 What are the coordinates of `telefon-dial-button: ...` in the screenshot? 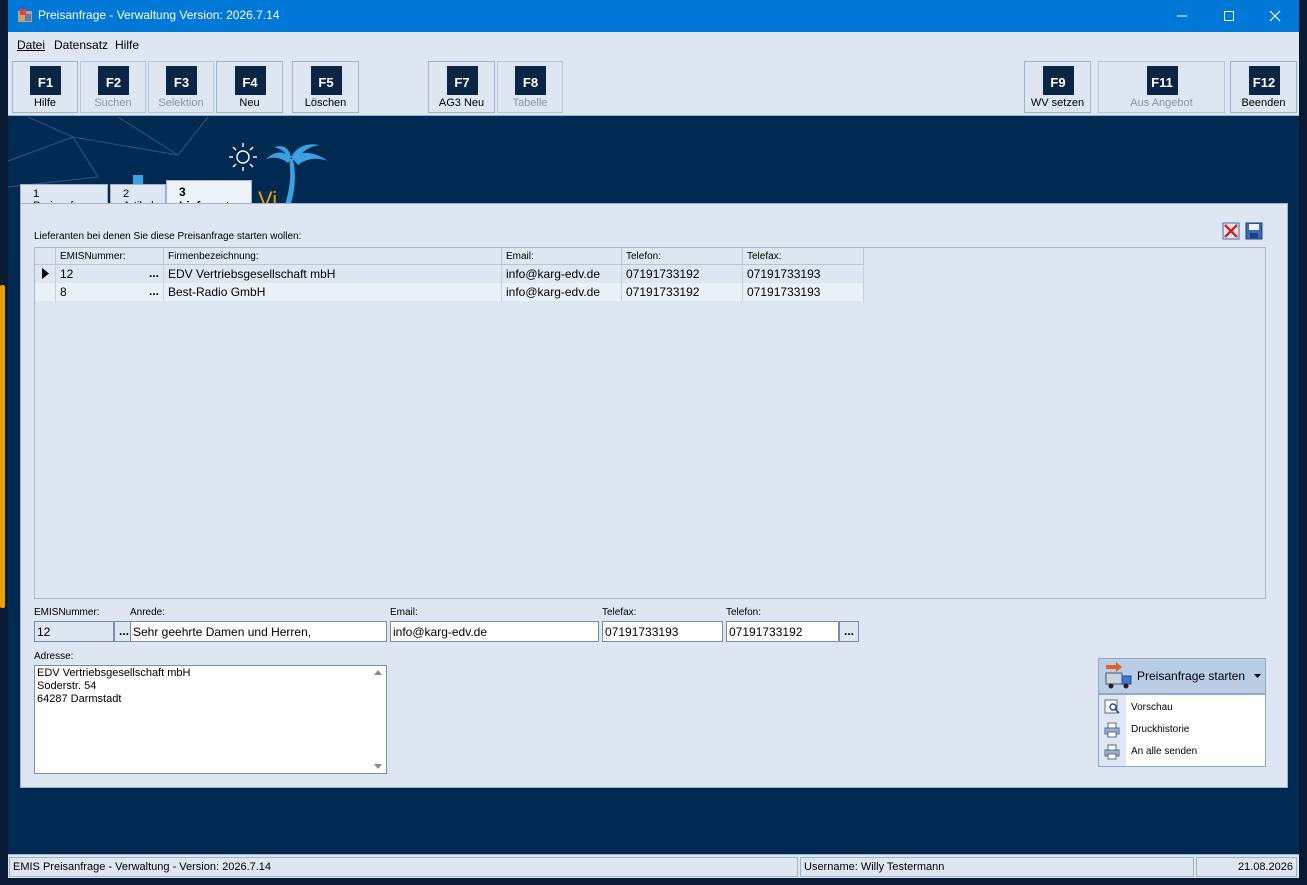 It's located at (849, 631).